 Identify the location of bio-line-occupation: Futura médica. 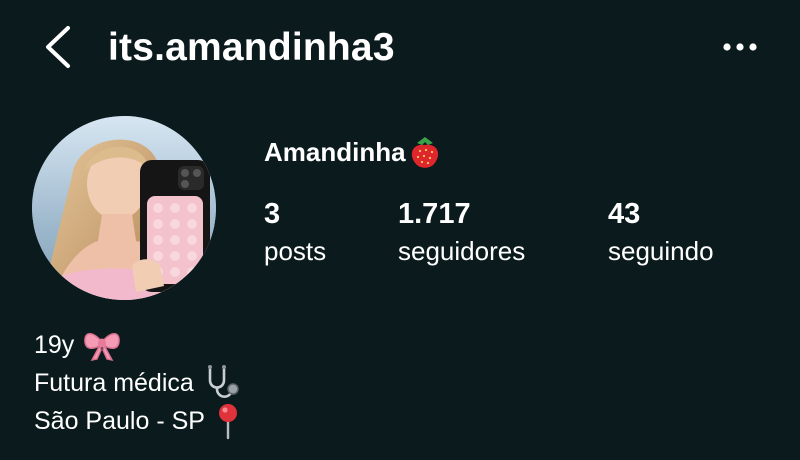
(138, 383).